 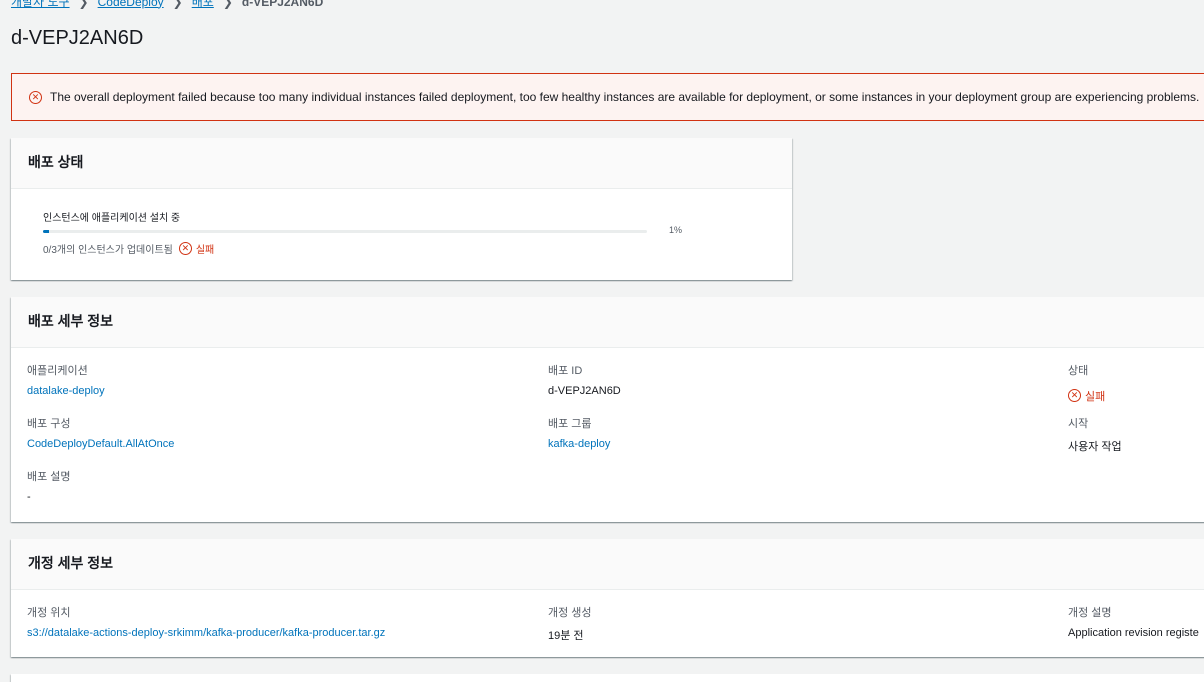 I want to click on deployment-config-link: CodeDeployDefault.AllAtOnce, so click(x=100, y=444).